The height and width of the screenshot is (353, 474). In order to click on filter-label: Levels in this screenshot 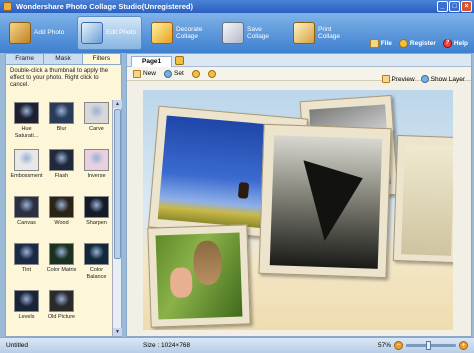, I will do `click(26, 317)`.